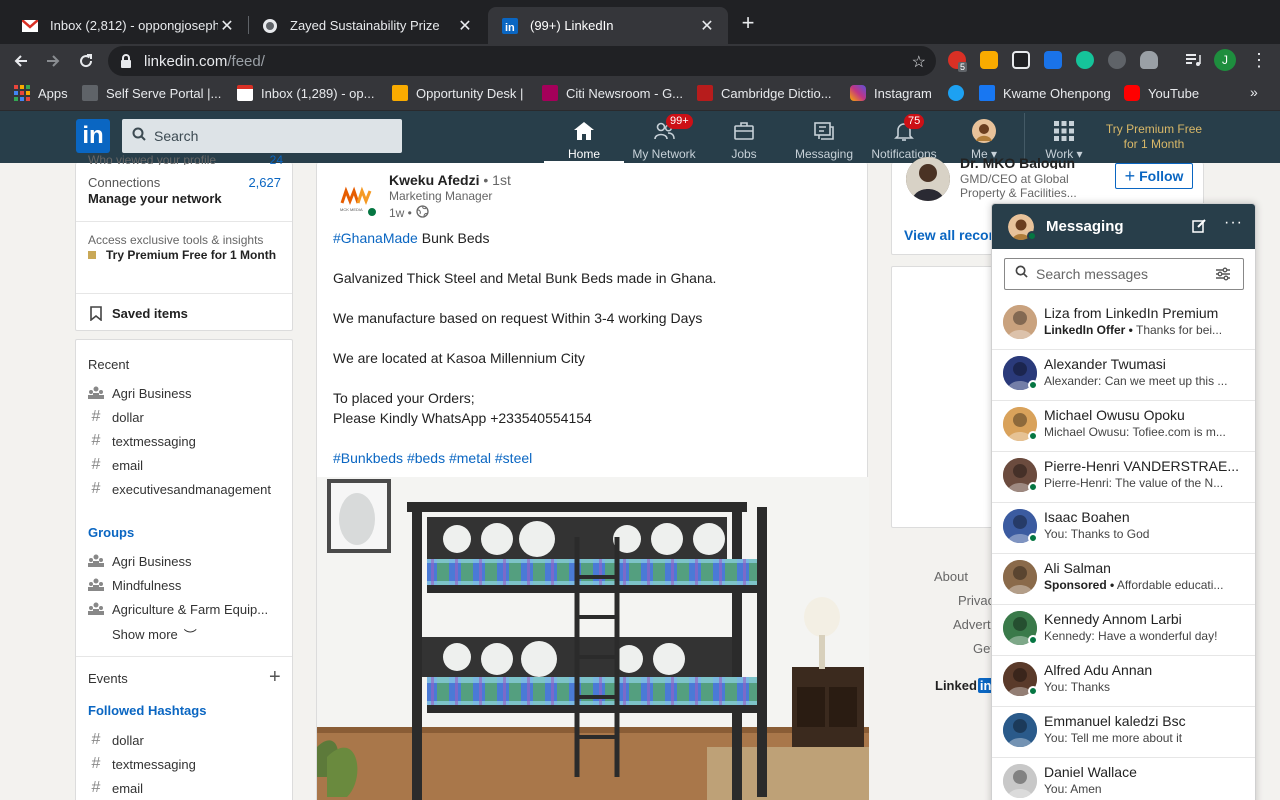  What do you see at coordinates (134, 585) in the screenshot?
I see `group-item: Mindfulness` at bounding box center [134, 585].